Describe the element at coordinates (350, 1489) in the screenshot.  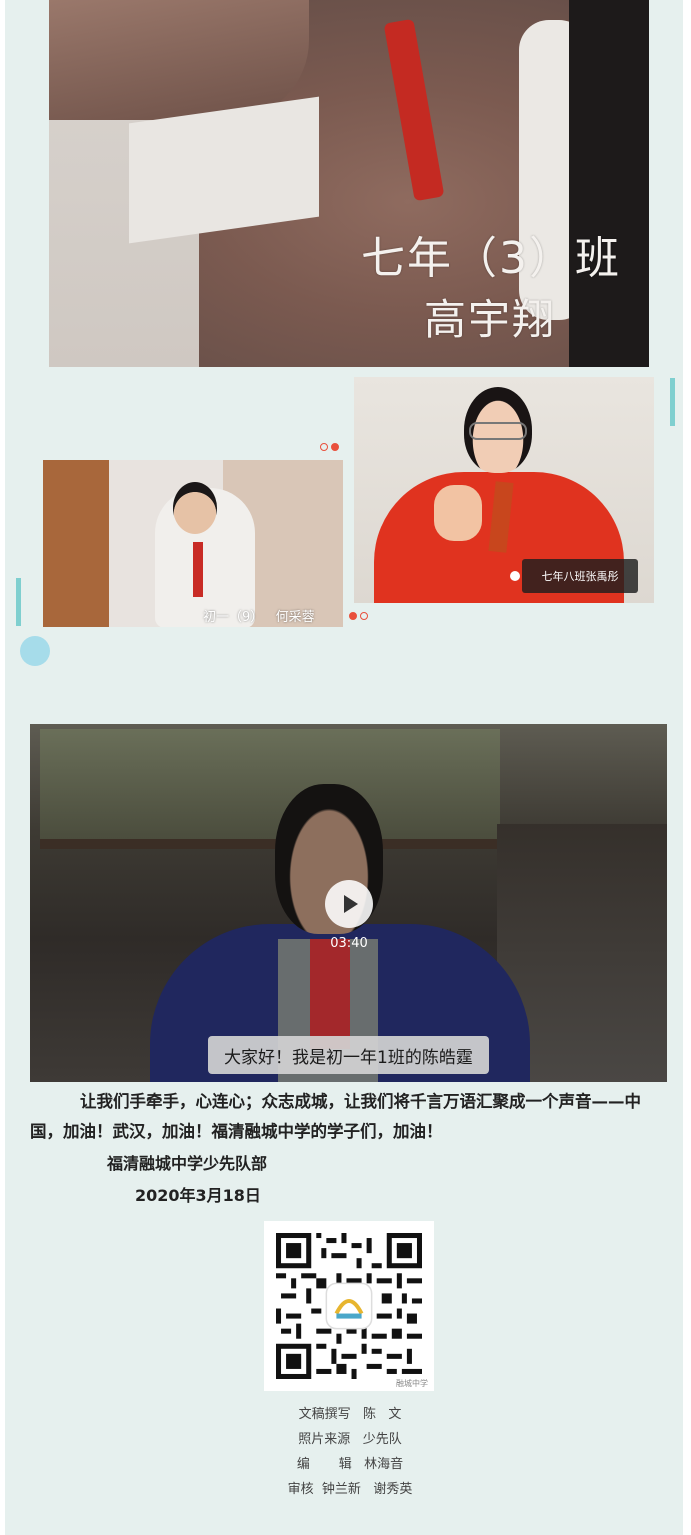
I see `credit-reviewers: 审核 钟兰新 谢秀英` at that location.